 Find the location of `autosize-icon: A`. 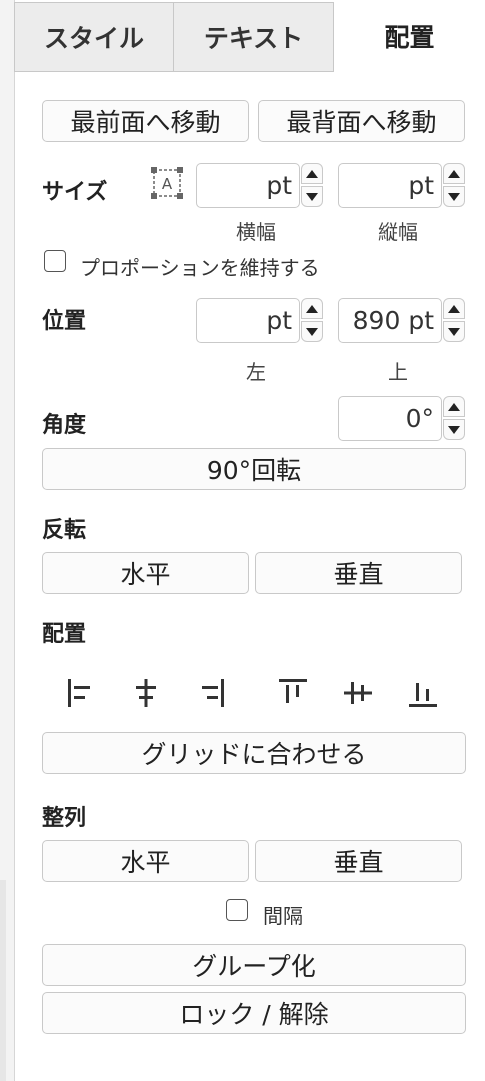

autosize-icon: A is located at coordinates (167, 183).